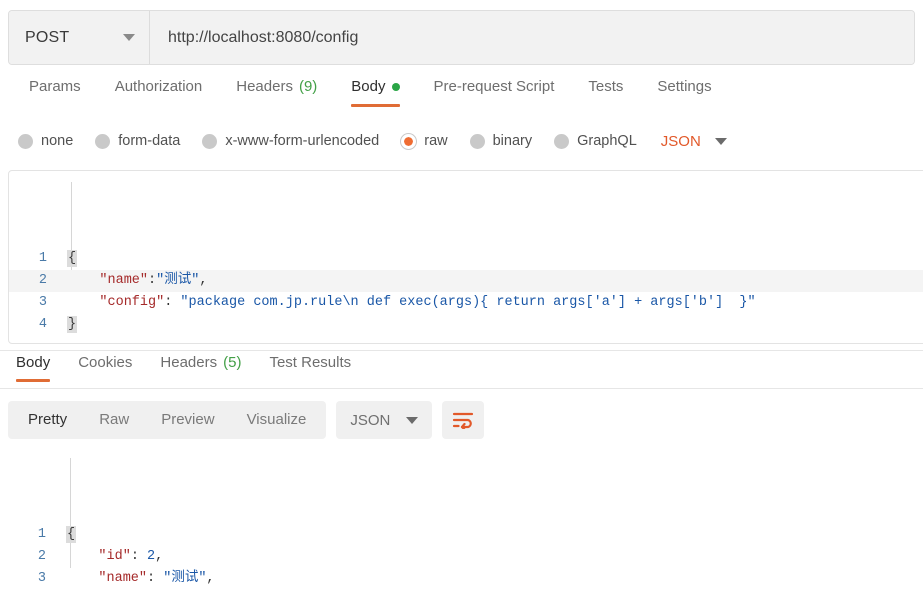  What do you see at coordinates (149, 141) in the screenshot?
I see `body-type-label: form-data` at bounding box center [149, 141].